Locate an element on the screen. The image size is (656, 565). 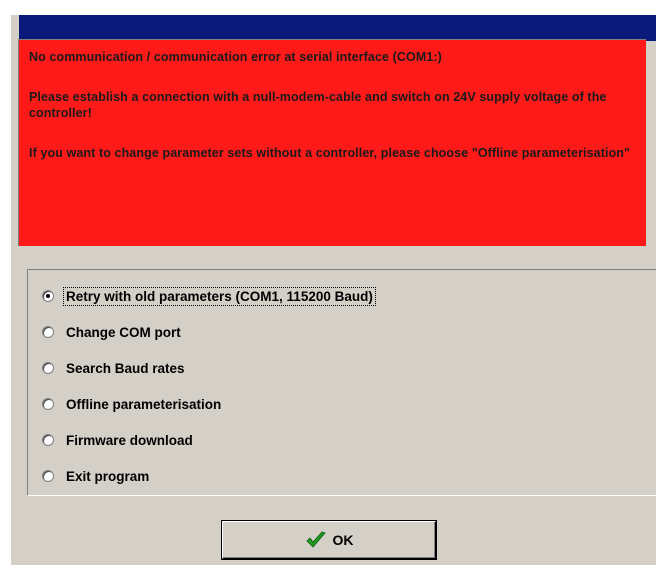
ok-button: OK is located at coordinates (329, 540).